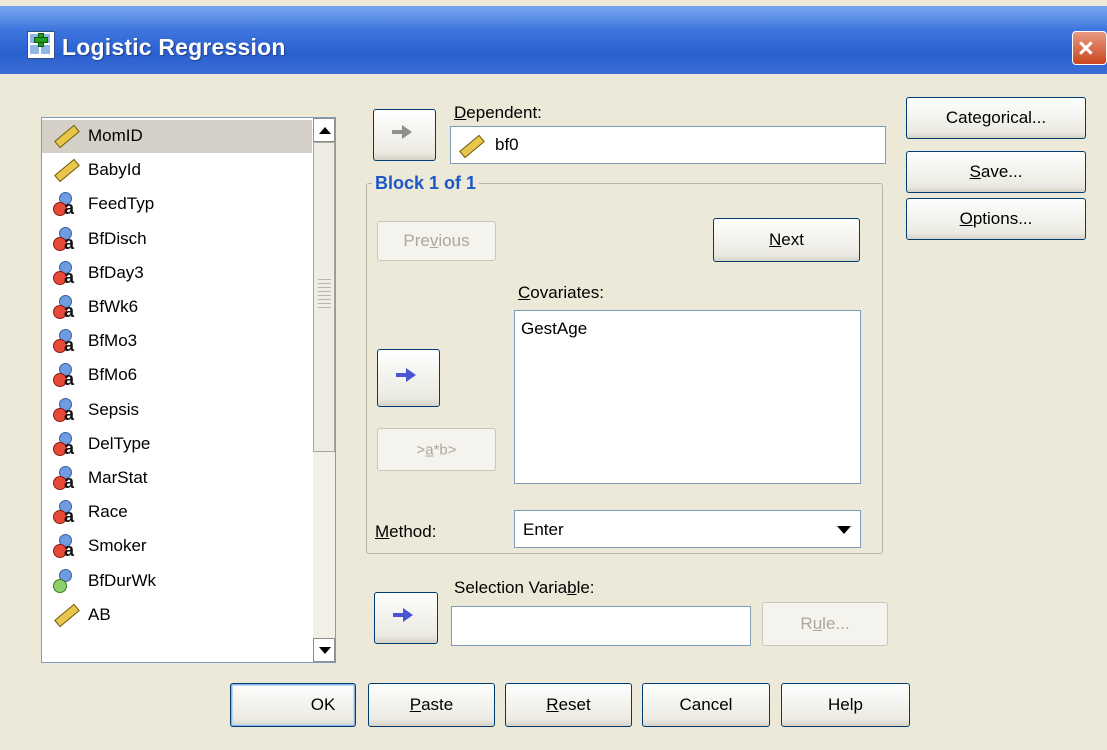  I want to click on reset-label: Reset, so click(568, 704).